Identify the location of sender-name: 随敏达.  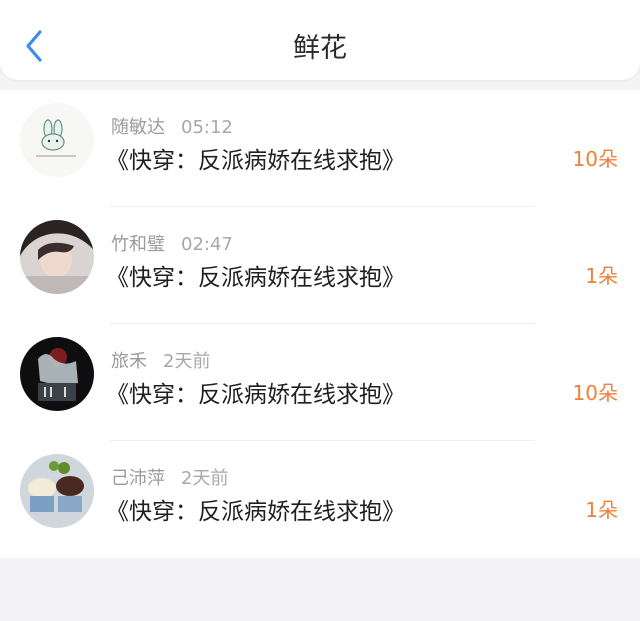
(138, 127).